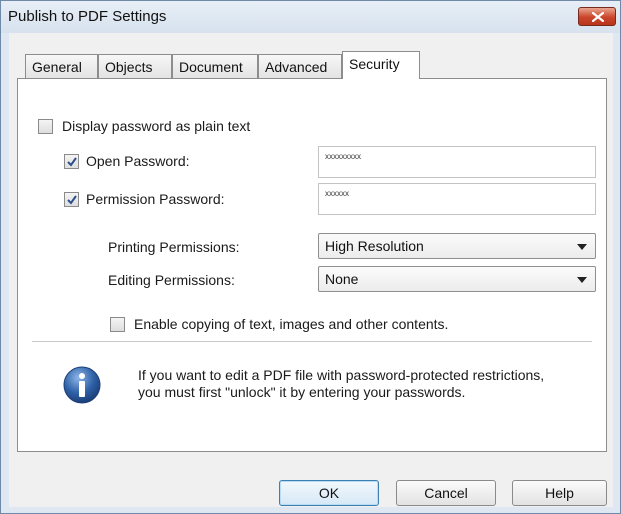  I want to click on tab-document: Document, so click(215, 66).